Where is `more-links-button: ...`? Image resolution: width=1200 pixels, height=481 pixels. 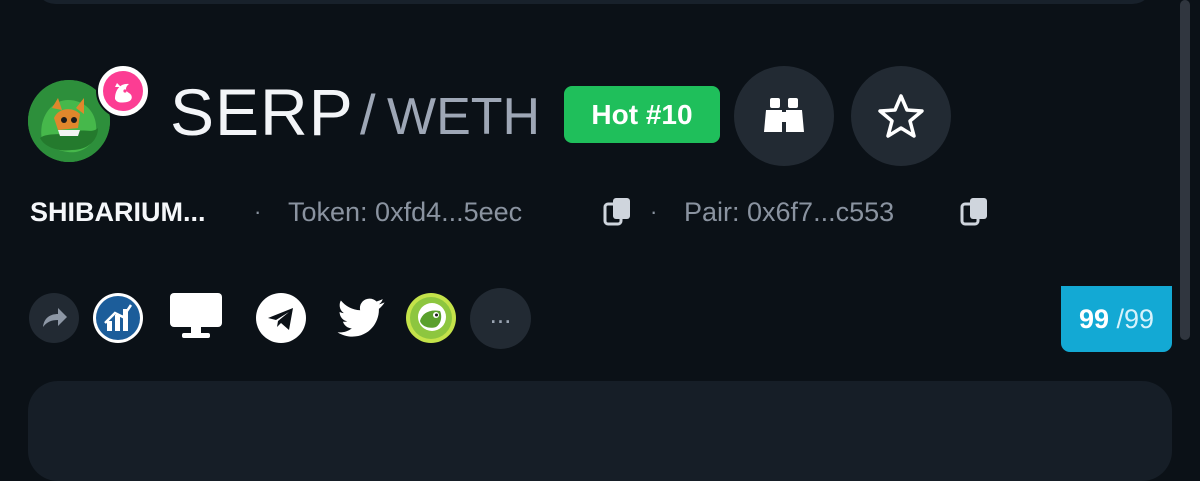 more-links-button: ... is located at coordinates (500, 318).